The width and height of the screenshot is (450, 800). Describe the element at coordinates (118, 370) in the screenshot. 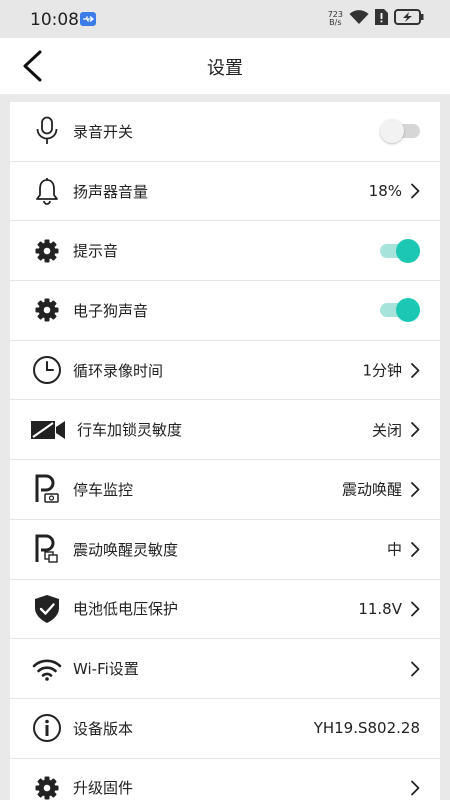

I see `setting-label: 循环录像时间` at that location.